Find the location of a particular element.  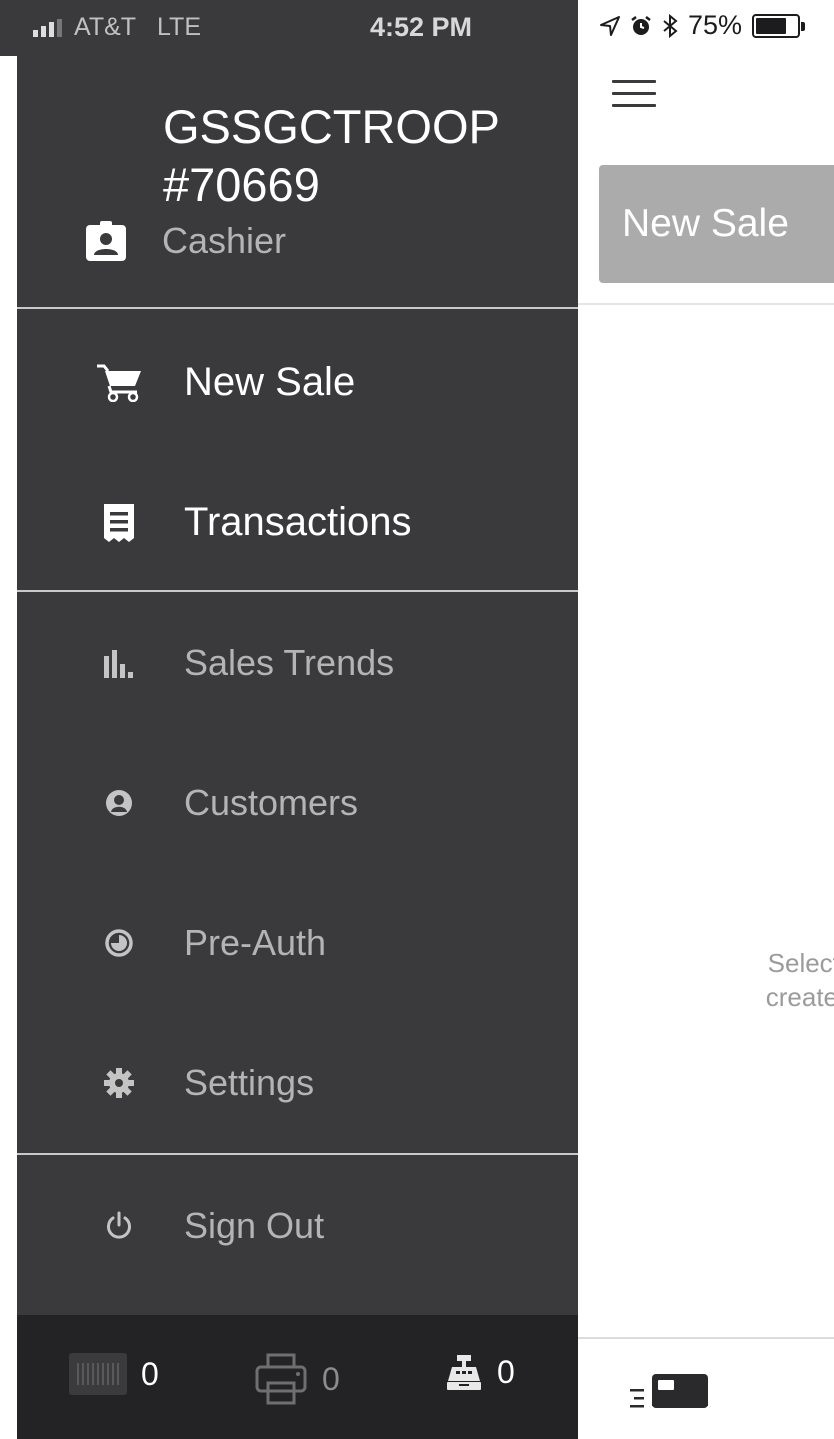

menu-item-transactions: Transactions is located at coordinates (297, 522).